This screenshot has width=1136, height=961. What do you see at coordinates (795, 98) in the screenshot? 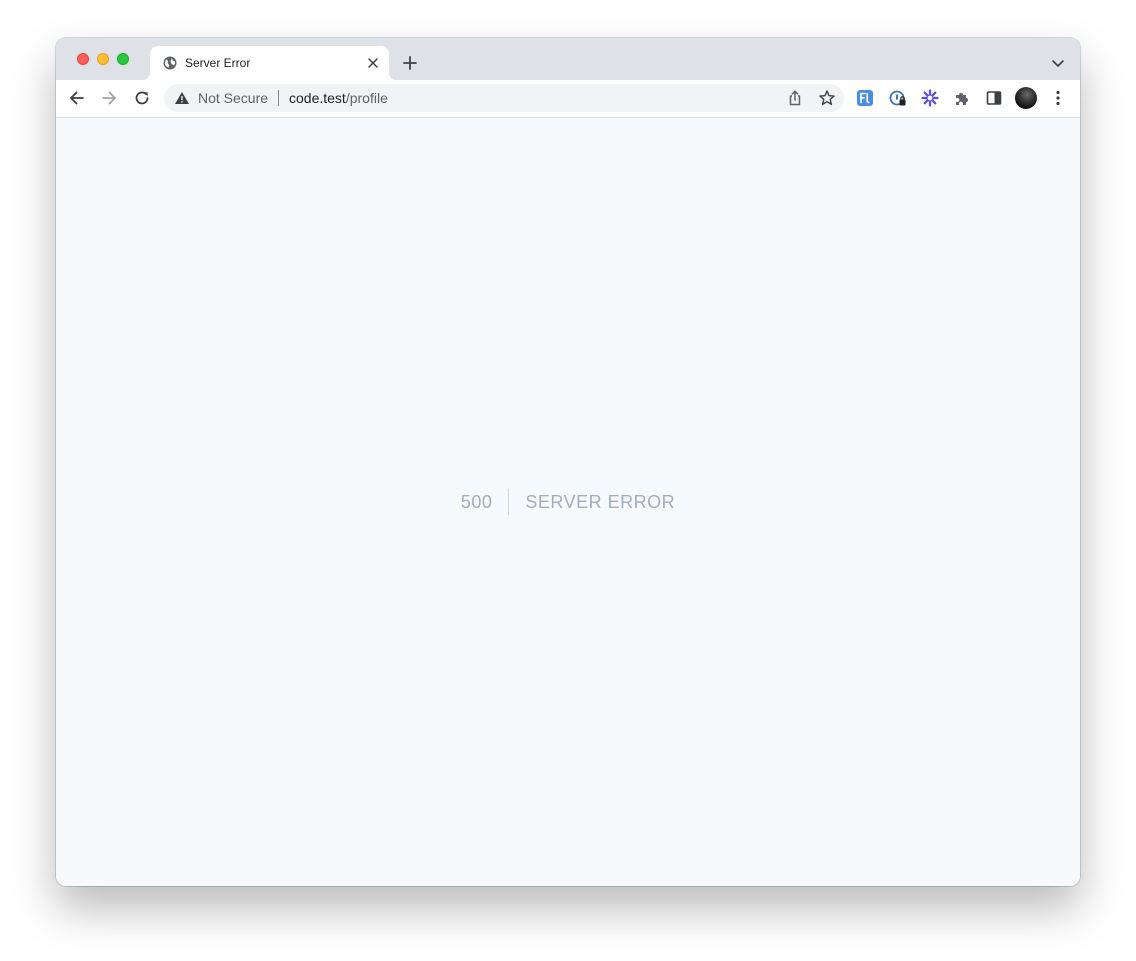
I see `share-icon` at bounding box center [795, 98].